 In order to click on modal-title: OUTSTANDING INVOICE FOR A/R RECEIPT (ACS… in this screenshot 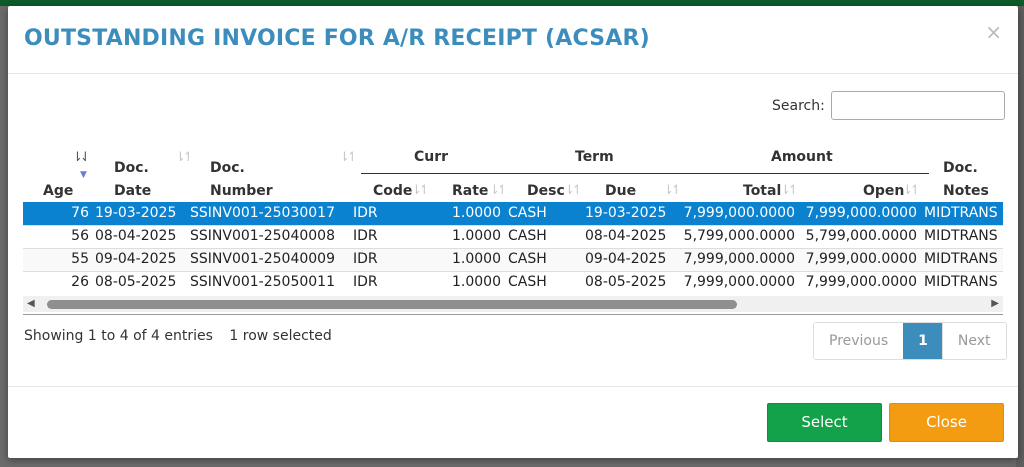, I will do `click(337, 38)`.